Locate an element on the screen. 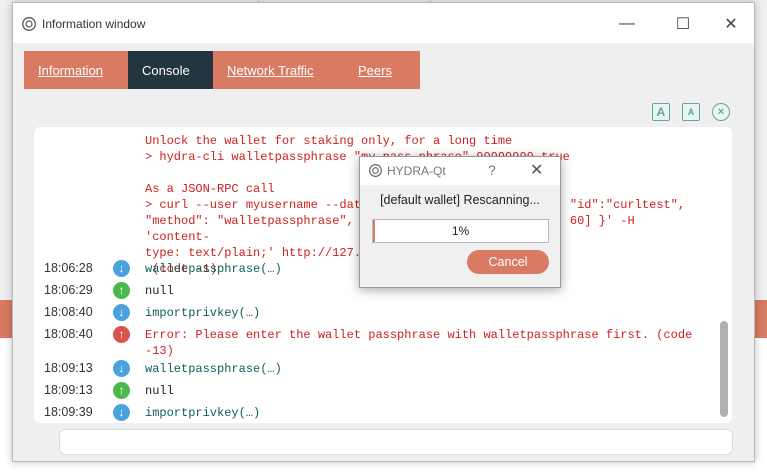 The width and height of the screenshot is (767, 472). dialog-close-button: ✕ is located at coordinates (536, 170).